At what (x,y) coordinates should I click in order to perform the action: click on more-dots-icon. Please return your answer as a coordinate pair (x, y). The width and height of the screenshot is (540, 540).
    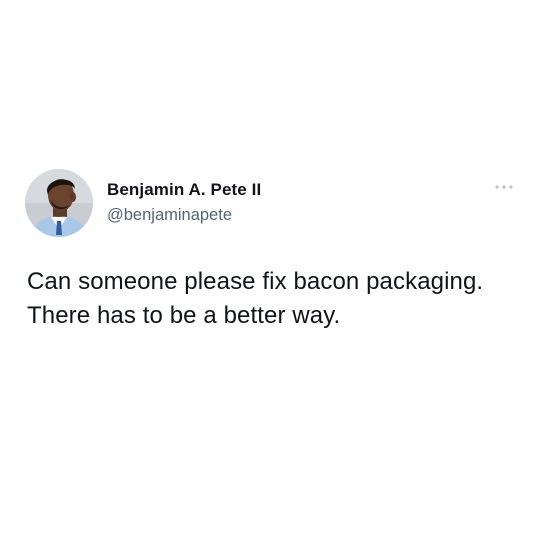
    Looking at the image, I should click on (504, 187).